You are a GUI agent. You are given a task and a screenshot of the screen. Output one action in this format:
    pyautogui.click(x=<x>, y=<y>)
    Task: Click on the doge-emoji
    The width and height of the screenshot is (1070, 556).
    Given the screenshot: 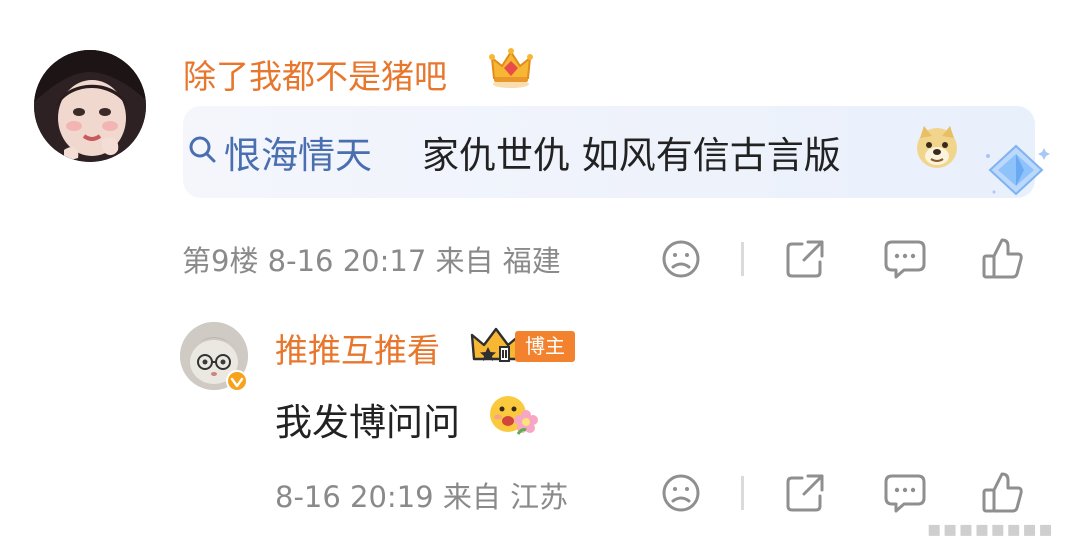 What is the action you would take?
    pyautogui.click(x=937, y=147)
    